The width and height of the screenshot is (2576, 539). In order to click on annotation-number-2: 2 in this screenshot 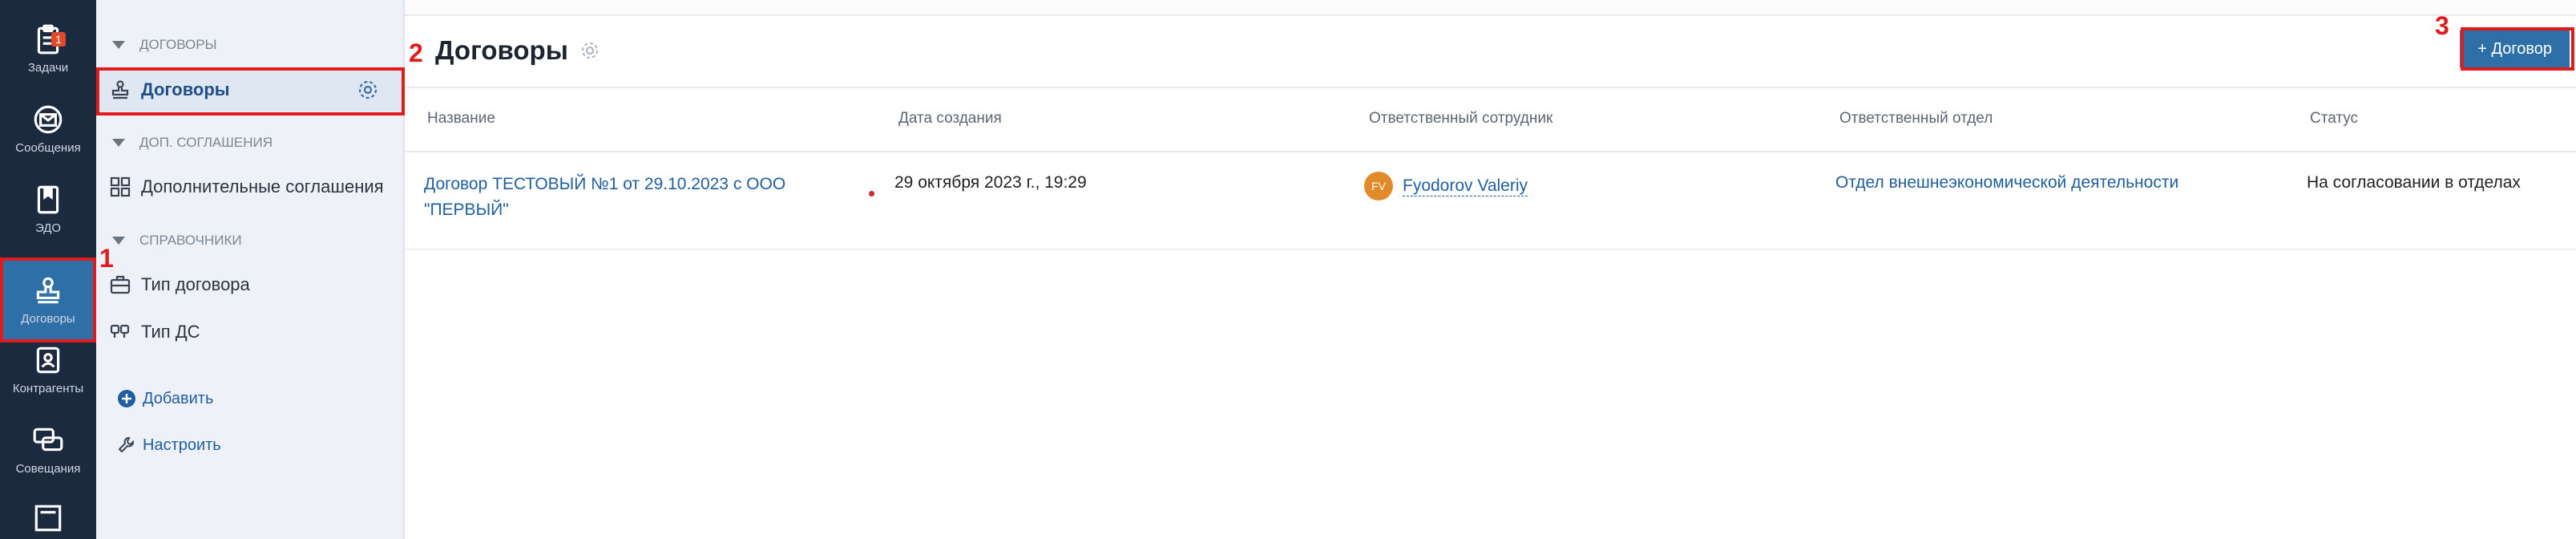, I will do `click(416, 52)`.